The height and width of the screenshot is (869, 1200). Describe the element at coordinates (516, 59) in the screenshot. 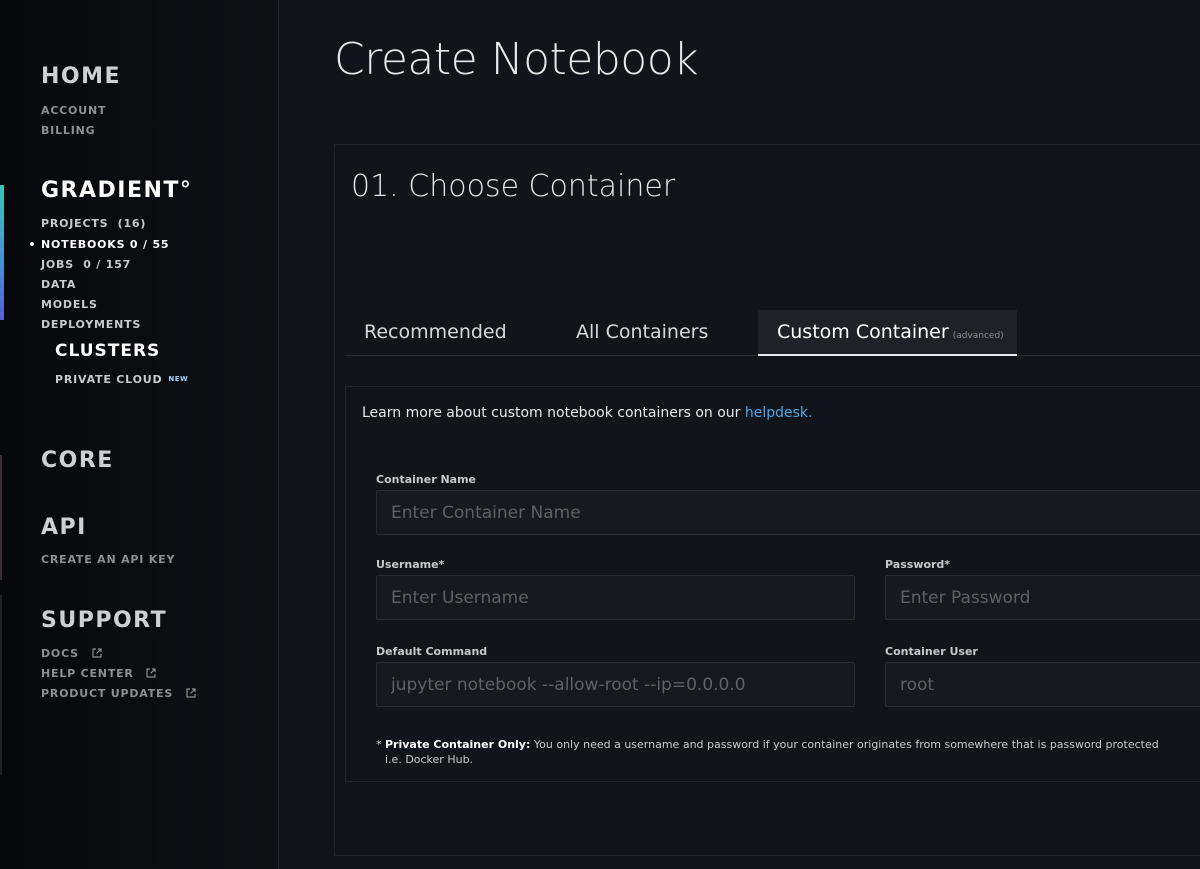

I see `page-title: Create Notebook` at that location.